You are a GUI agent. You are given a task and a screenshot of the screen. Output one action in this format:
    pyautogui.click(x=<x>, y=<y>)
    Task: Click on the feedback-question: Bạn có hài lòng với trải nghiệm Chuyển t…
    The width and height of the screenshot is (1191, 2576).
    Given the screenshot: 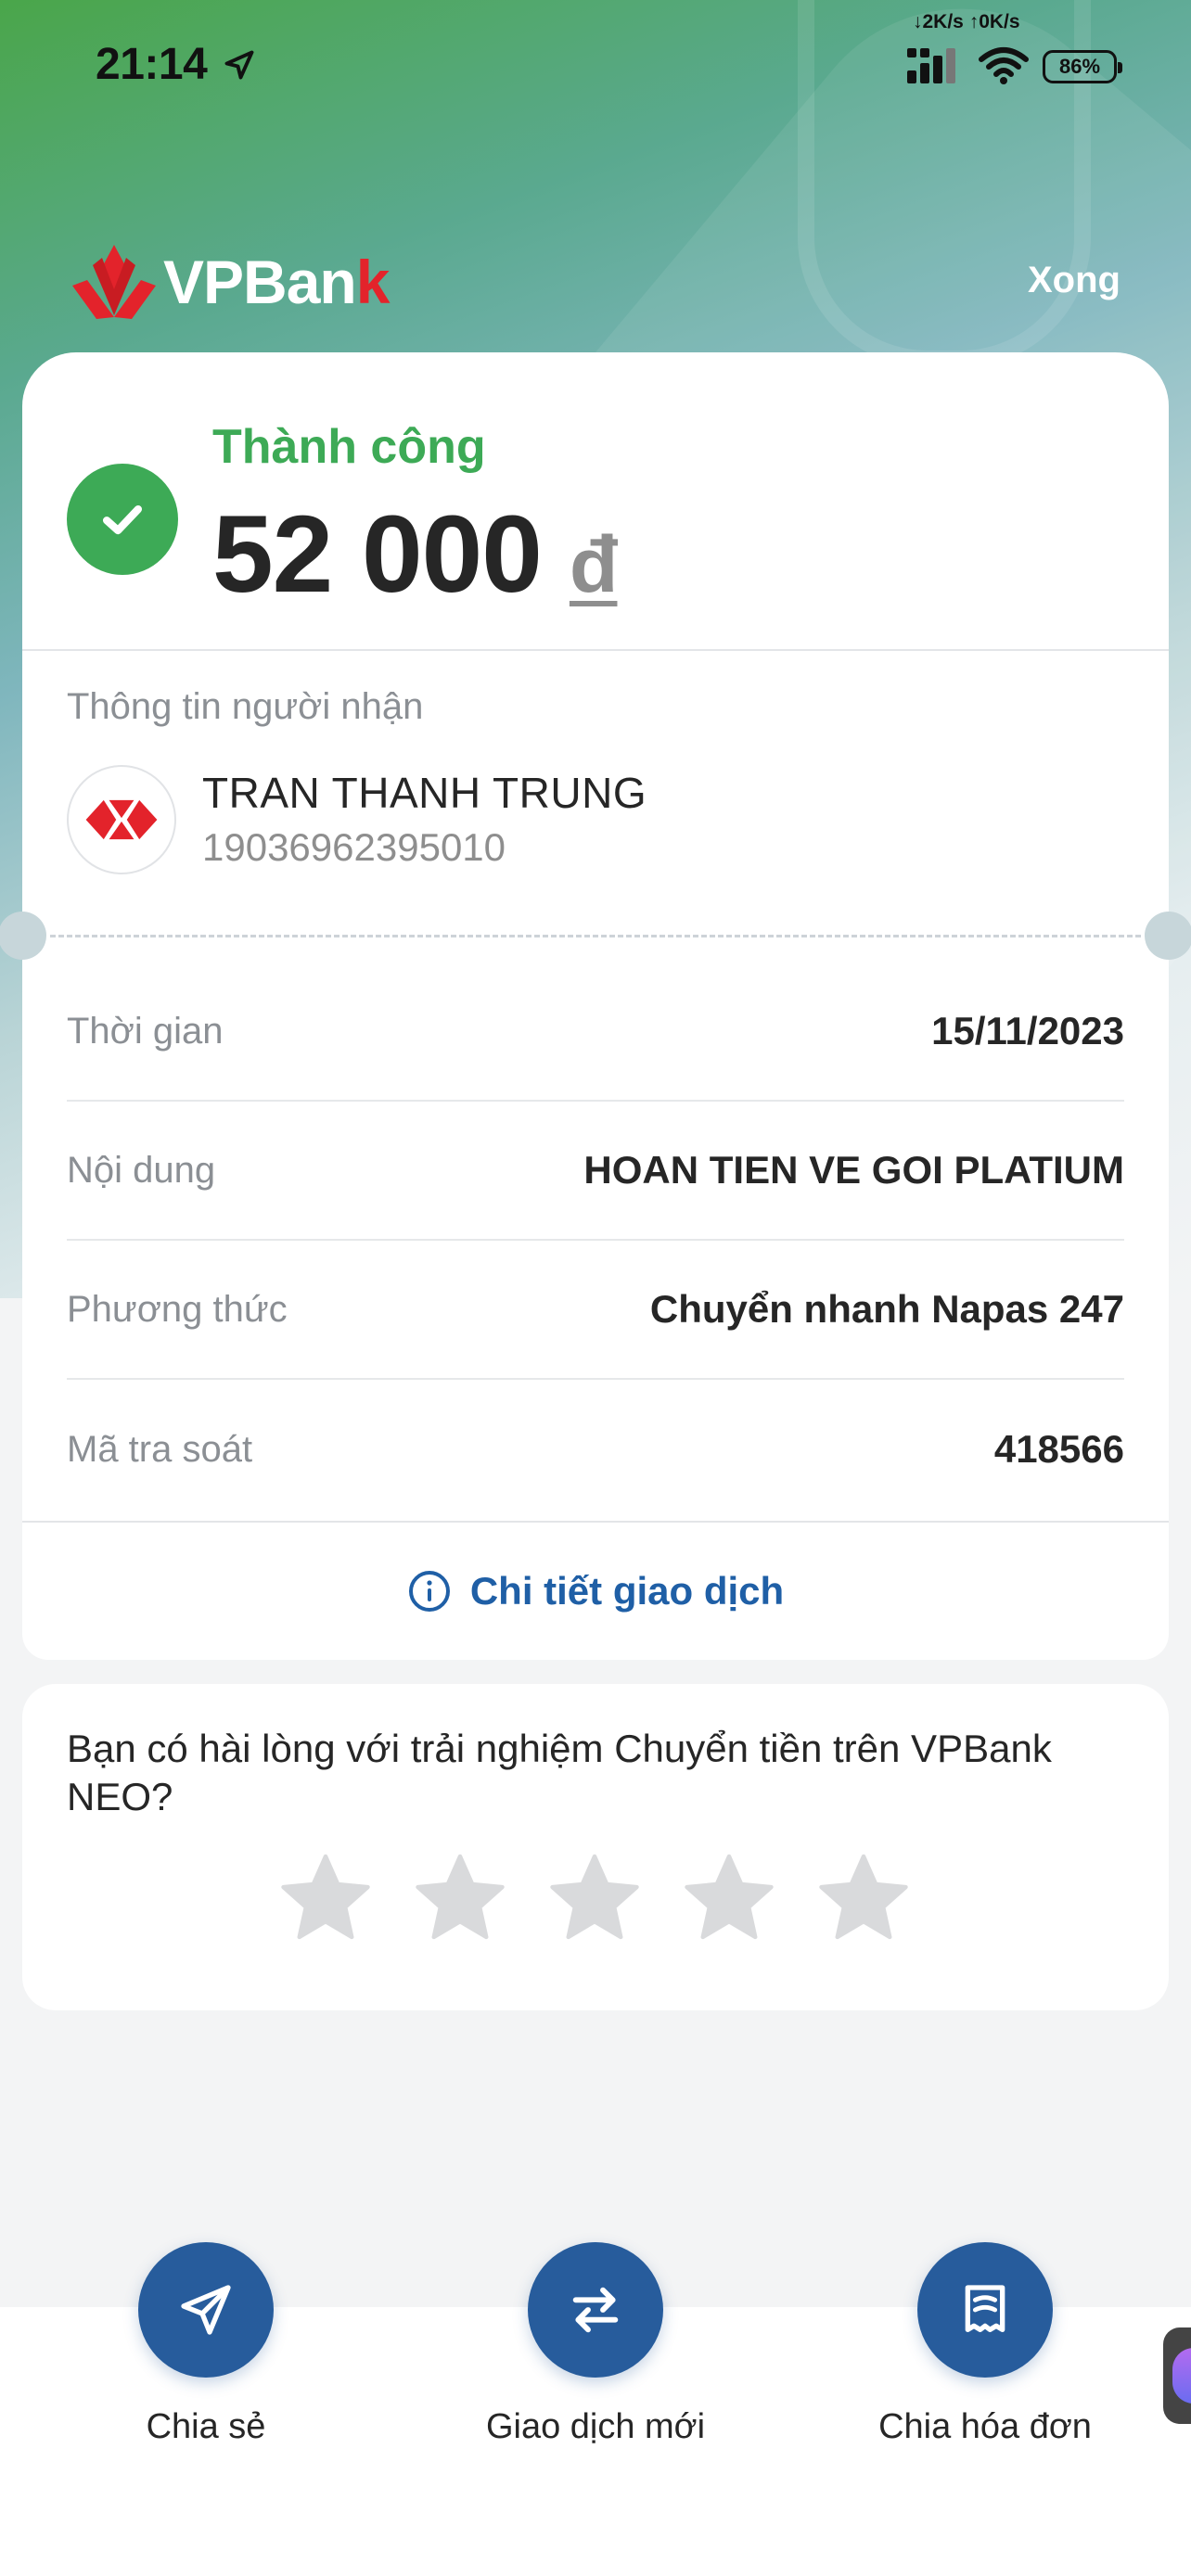 What is the action you would take?
    pyautogui.click(x=559, y=1773)
    